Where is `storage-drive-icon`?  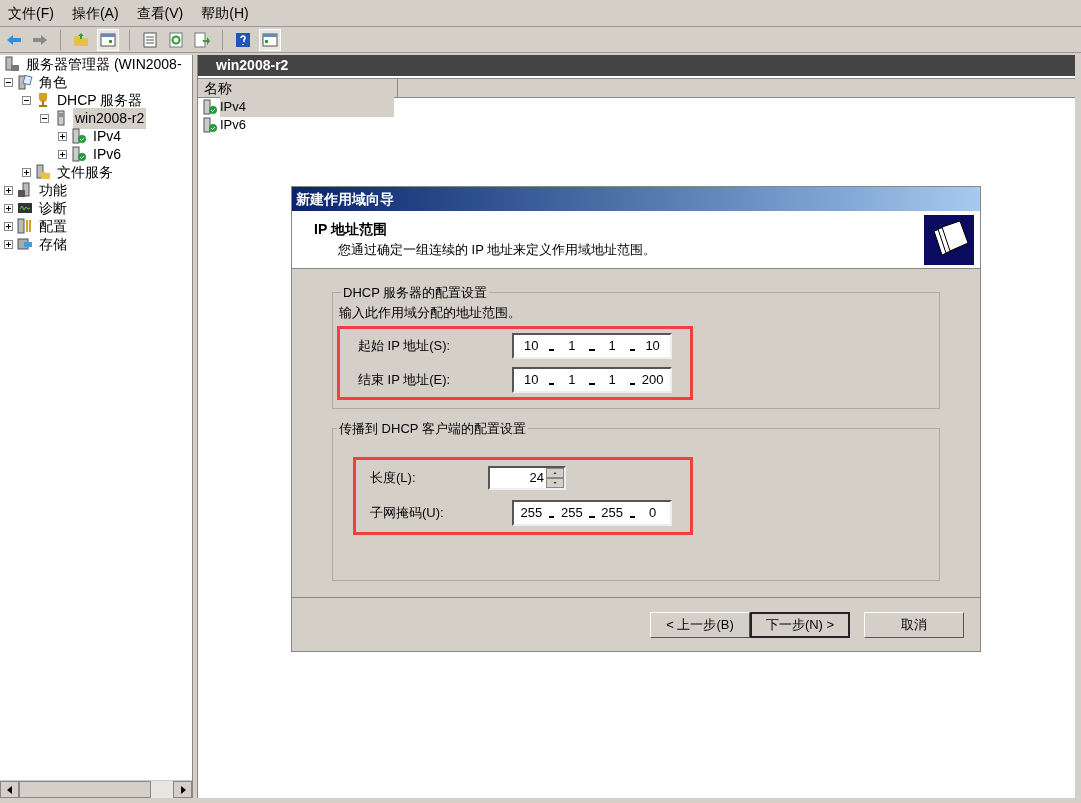 storage-drive-icon is located at coordinates (25, 244).